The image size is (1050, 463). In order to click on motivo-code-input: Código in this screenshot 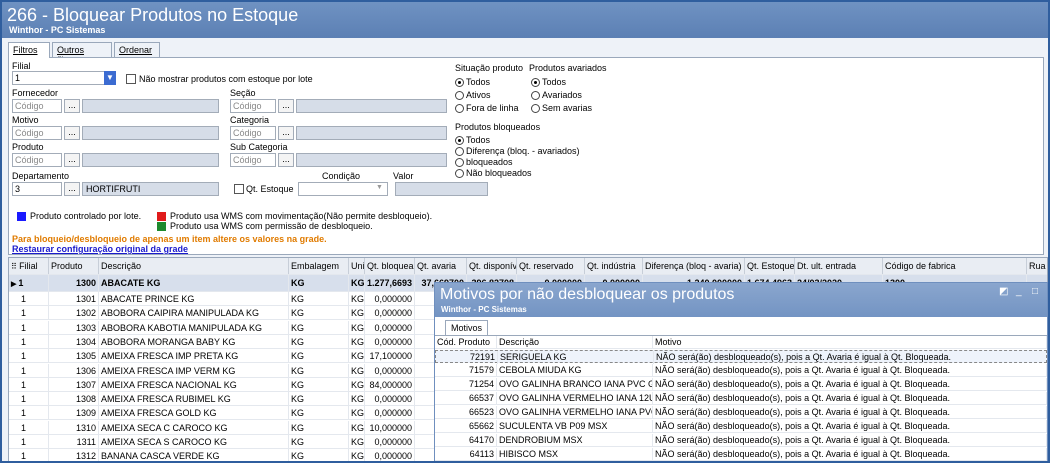, I will do `click(37, 133)`.